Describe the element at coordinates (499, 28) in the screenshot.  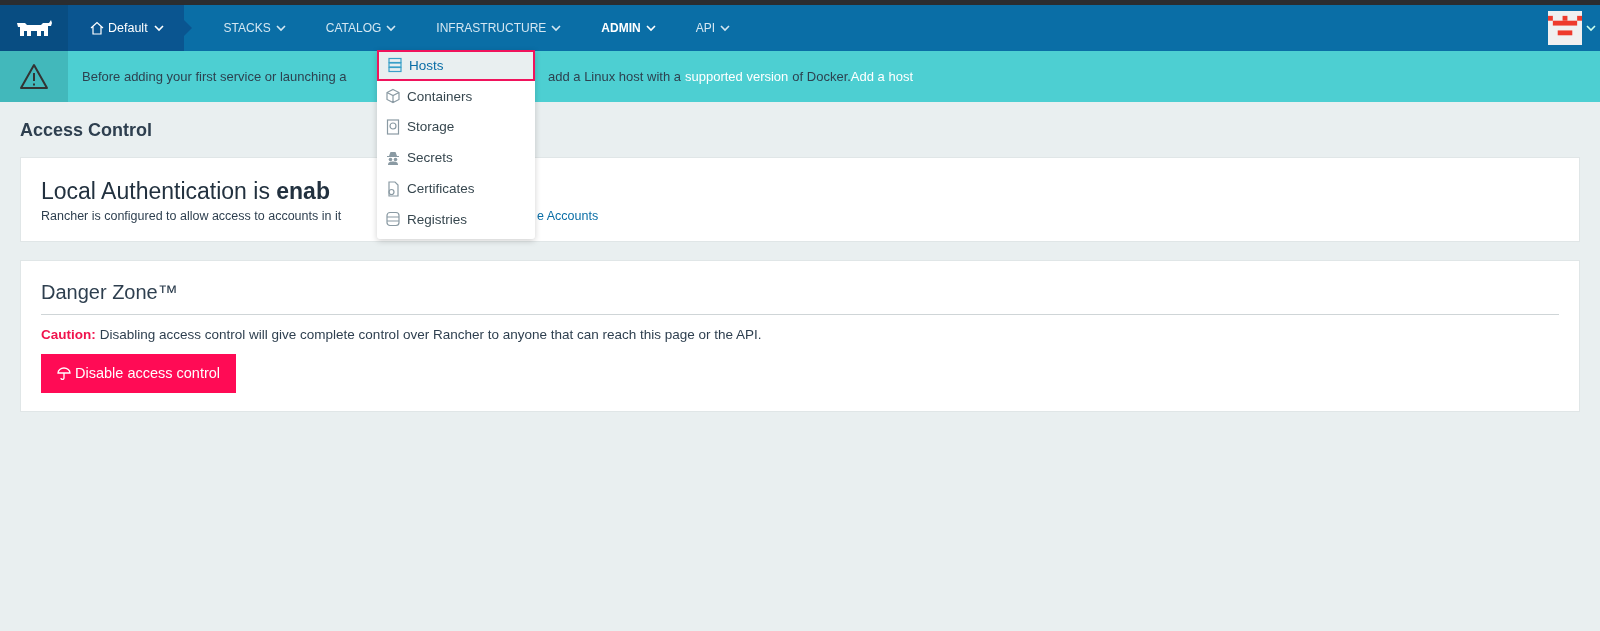
I see `nav-menu-item: INFRASTRUCTURE` at that location.